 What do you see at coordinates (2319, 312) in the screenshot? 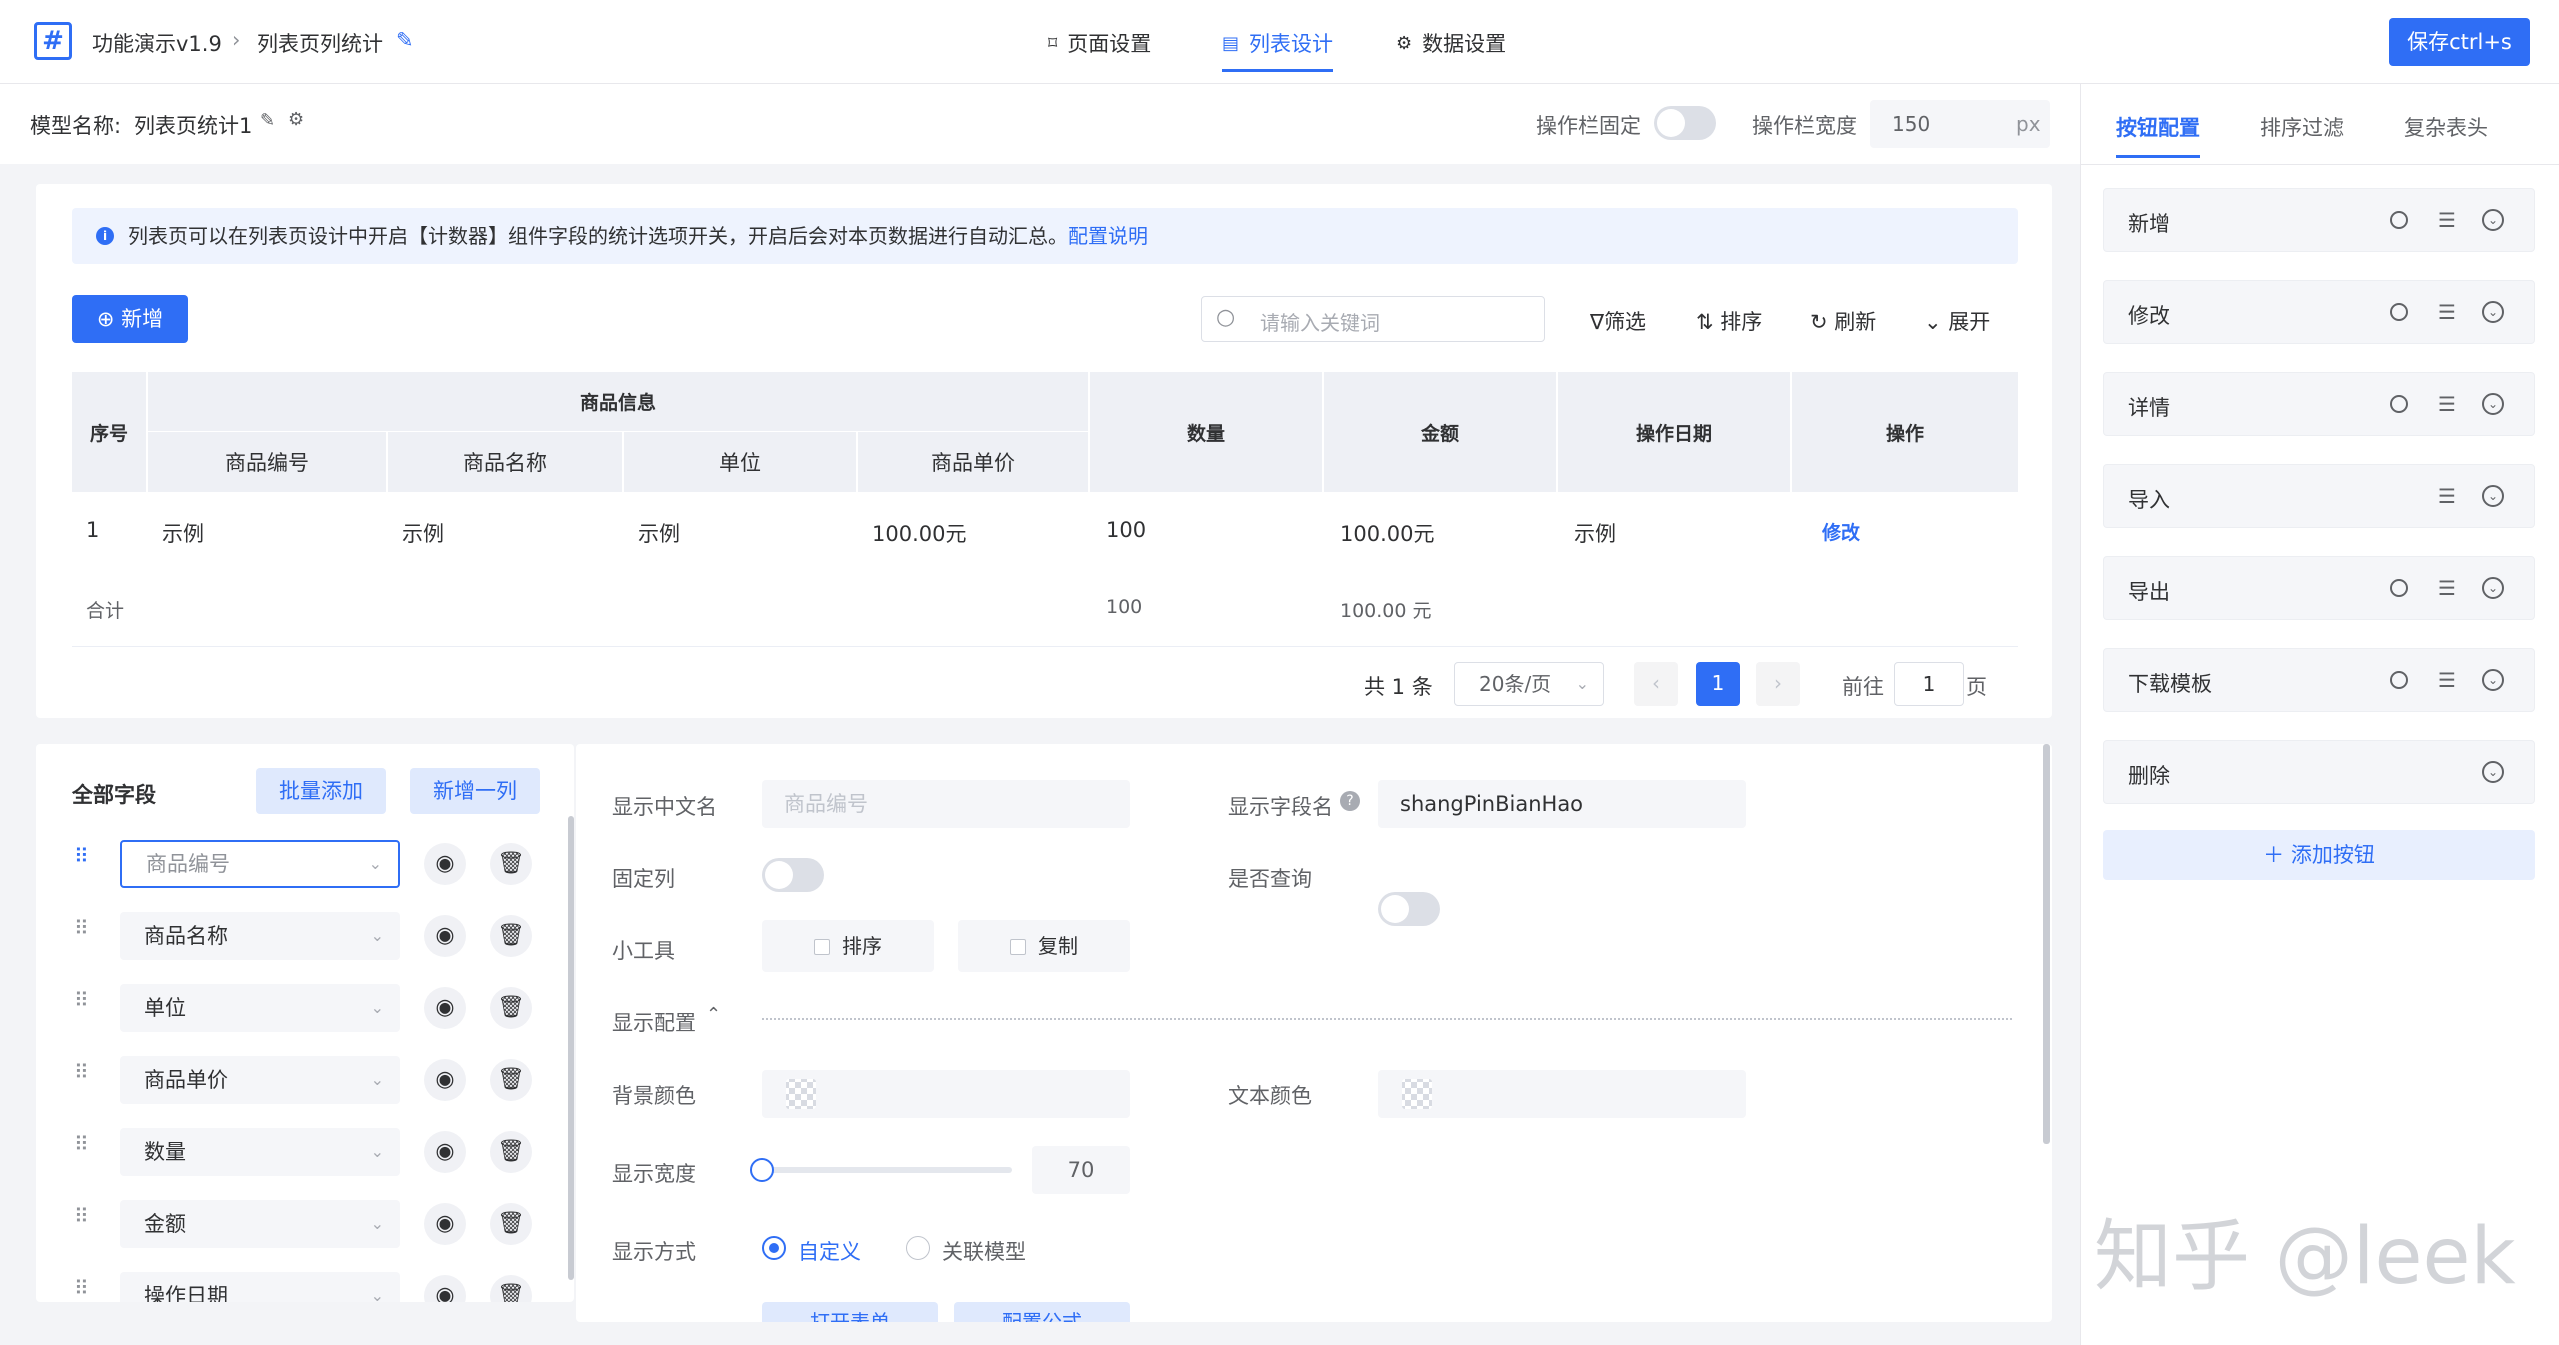
I see `button-config-item: 修改 ☰ ⌄` at bounding box center [2319, 312].